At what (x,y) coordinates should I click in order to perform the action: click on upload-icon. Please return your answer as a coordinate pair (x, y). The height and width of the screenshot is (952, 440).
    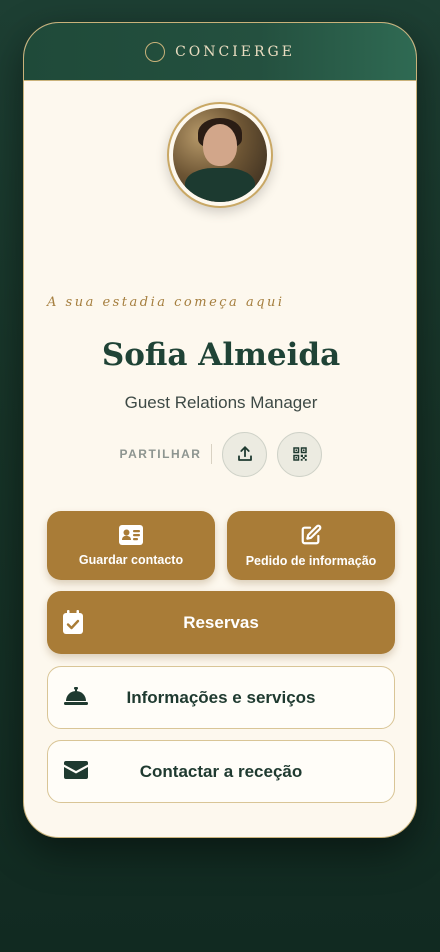
    Looking at the image, I should click on (245, 453).